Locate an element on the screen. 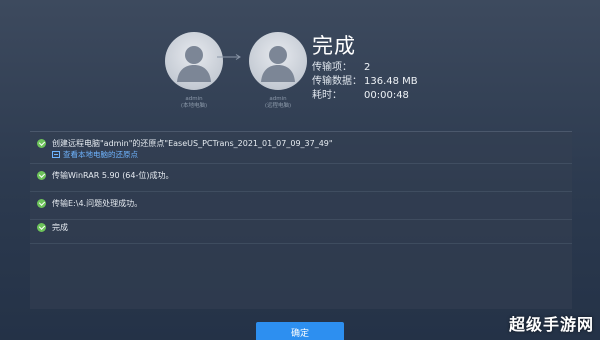 Image resolution: width=600 pixels, height=340 pixels. status-title: 完成 is located at coordinates (334, 46).